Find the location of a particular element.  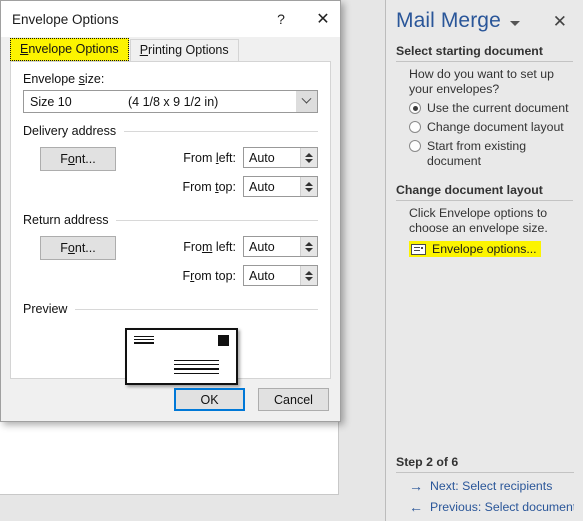

delivery-from-top-label: From top: is located at coordinates (209, 187).